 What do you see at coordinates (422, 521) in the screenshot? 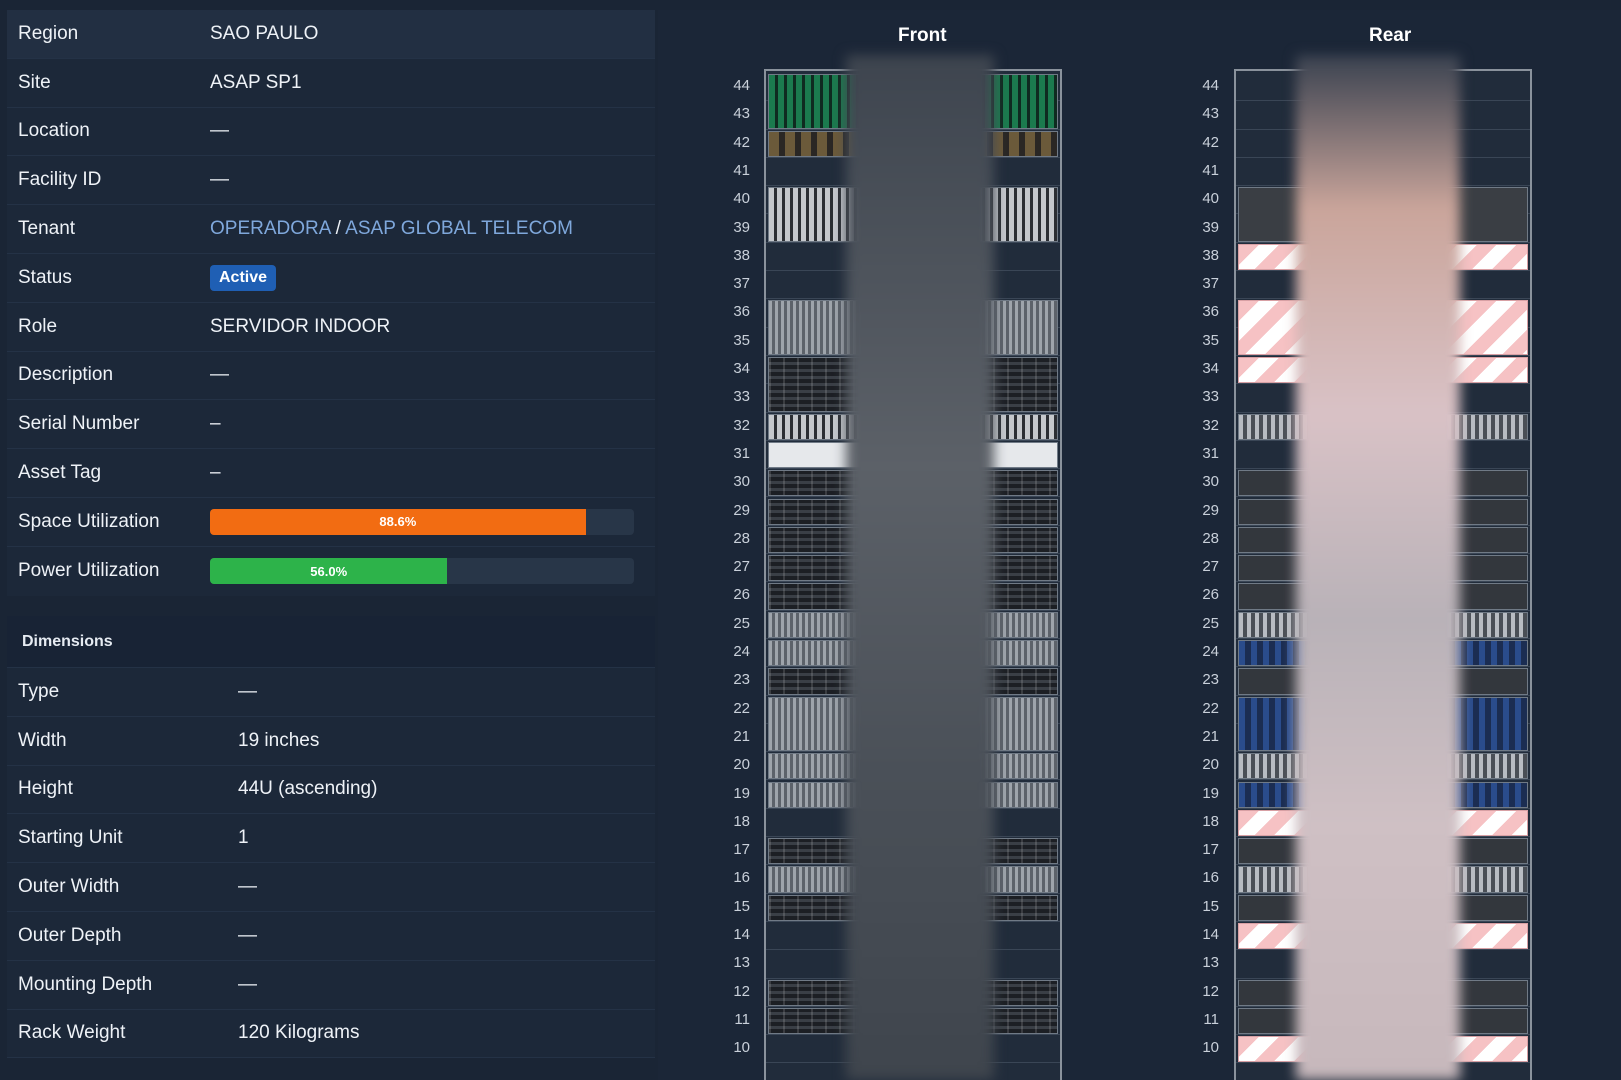
I see `space-utilization-bar: 88.6%` at bounding box center [422, 521].